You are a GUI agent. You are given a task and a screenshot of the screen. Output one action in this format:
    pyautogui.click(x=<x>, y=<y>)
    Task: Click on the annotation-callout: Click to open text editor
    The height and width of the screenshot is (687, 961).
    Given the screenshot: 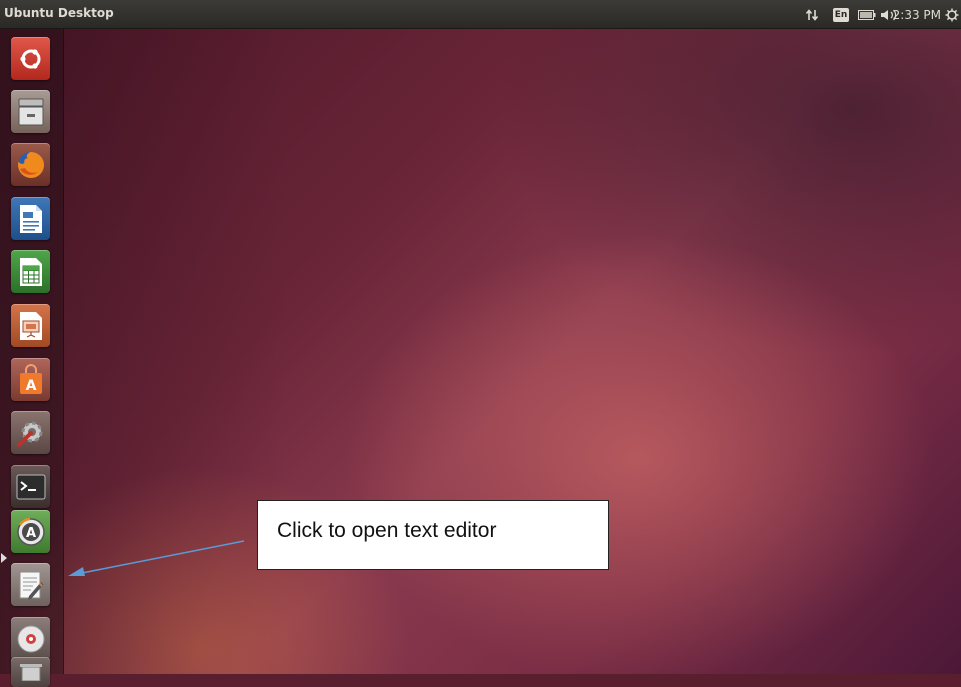 What is the action you would take?
    pyautogui.click(x=433, y=535)
    